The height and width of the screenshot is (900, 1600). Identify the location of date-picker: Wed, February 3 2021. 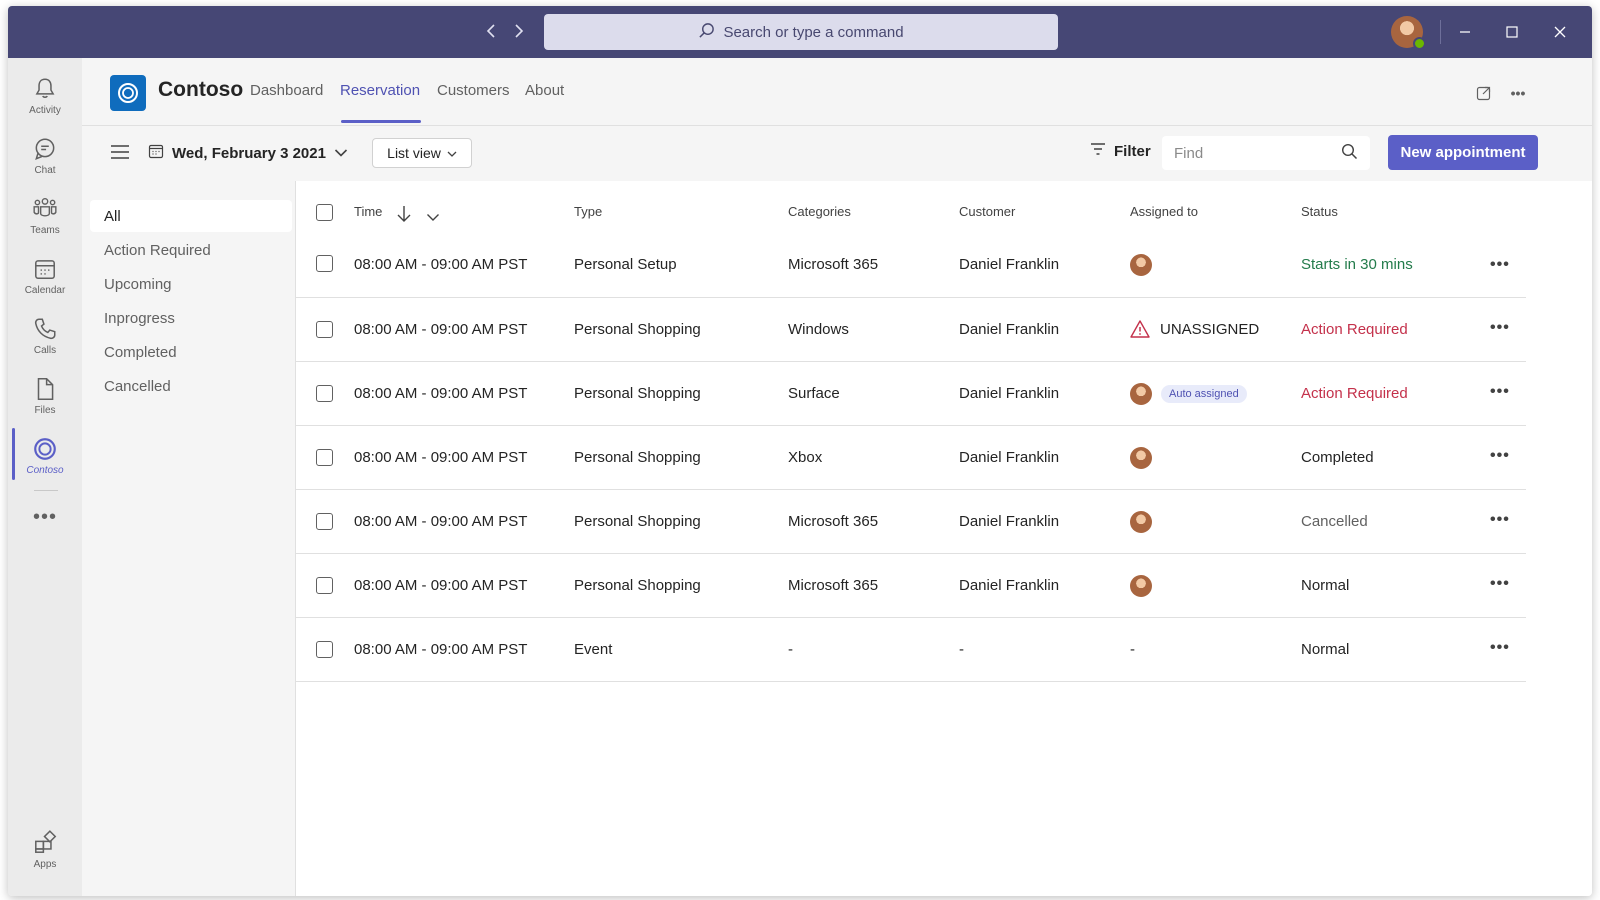
(248, 153).